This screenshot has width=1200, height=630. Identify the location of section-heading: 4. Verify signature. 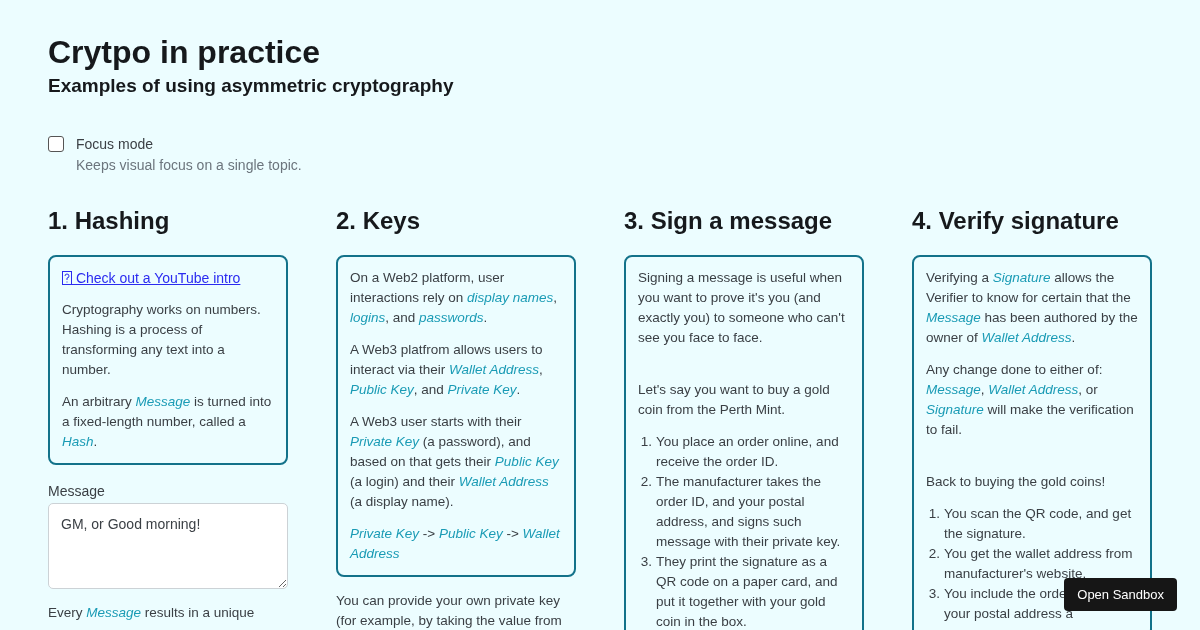
(1016, 221).